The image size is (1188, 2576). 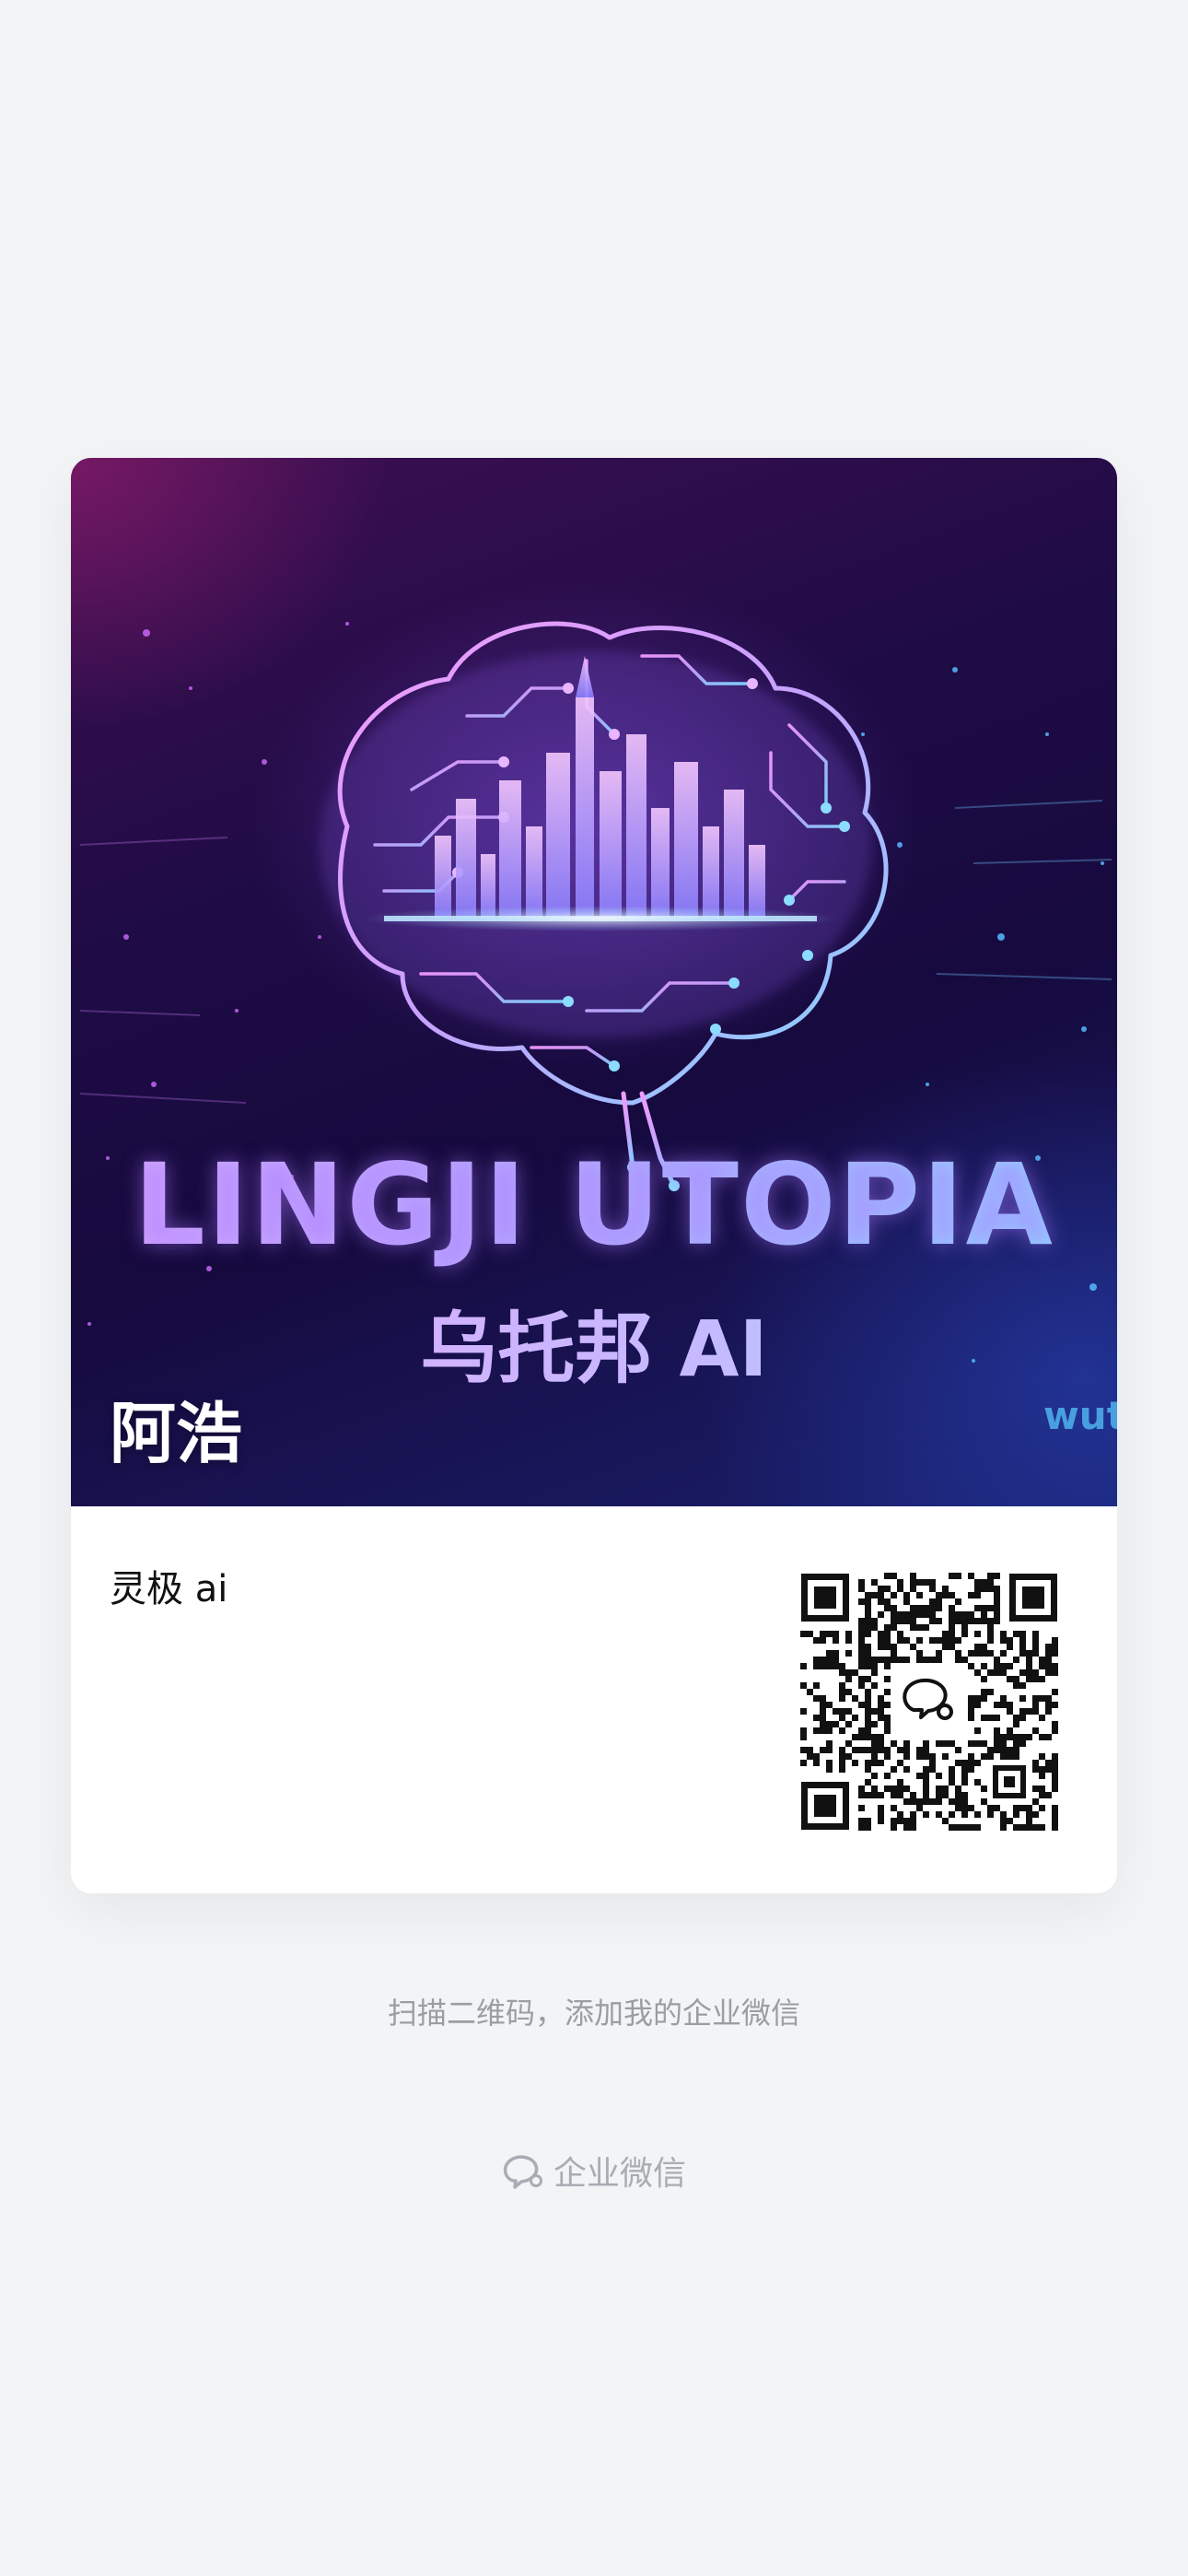 I want to click on qr-code, so click(x=929, y=1702).